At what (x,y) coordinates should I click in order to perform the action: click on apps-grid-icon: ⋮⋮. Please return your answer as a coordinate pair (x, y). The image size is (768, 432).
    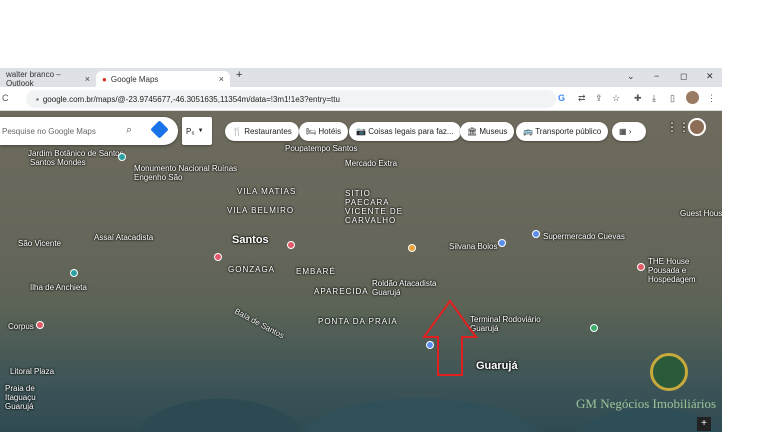
    Looking at the image, I should click on (678, 127).